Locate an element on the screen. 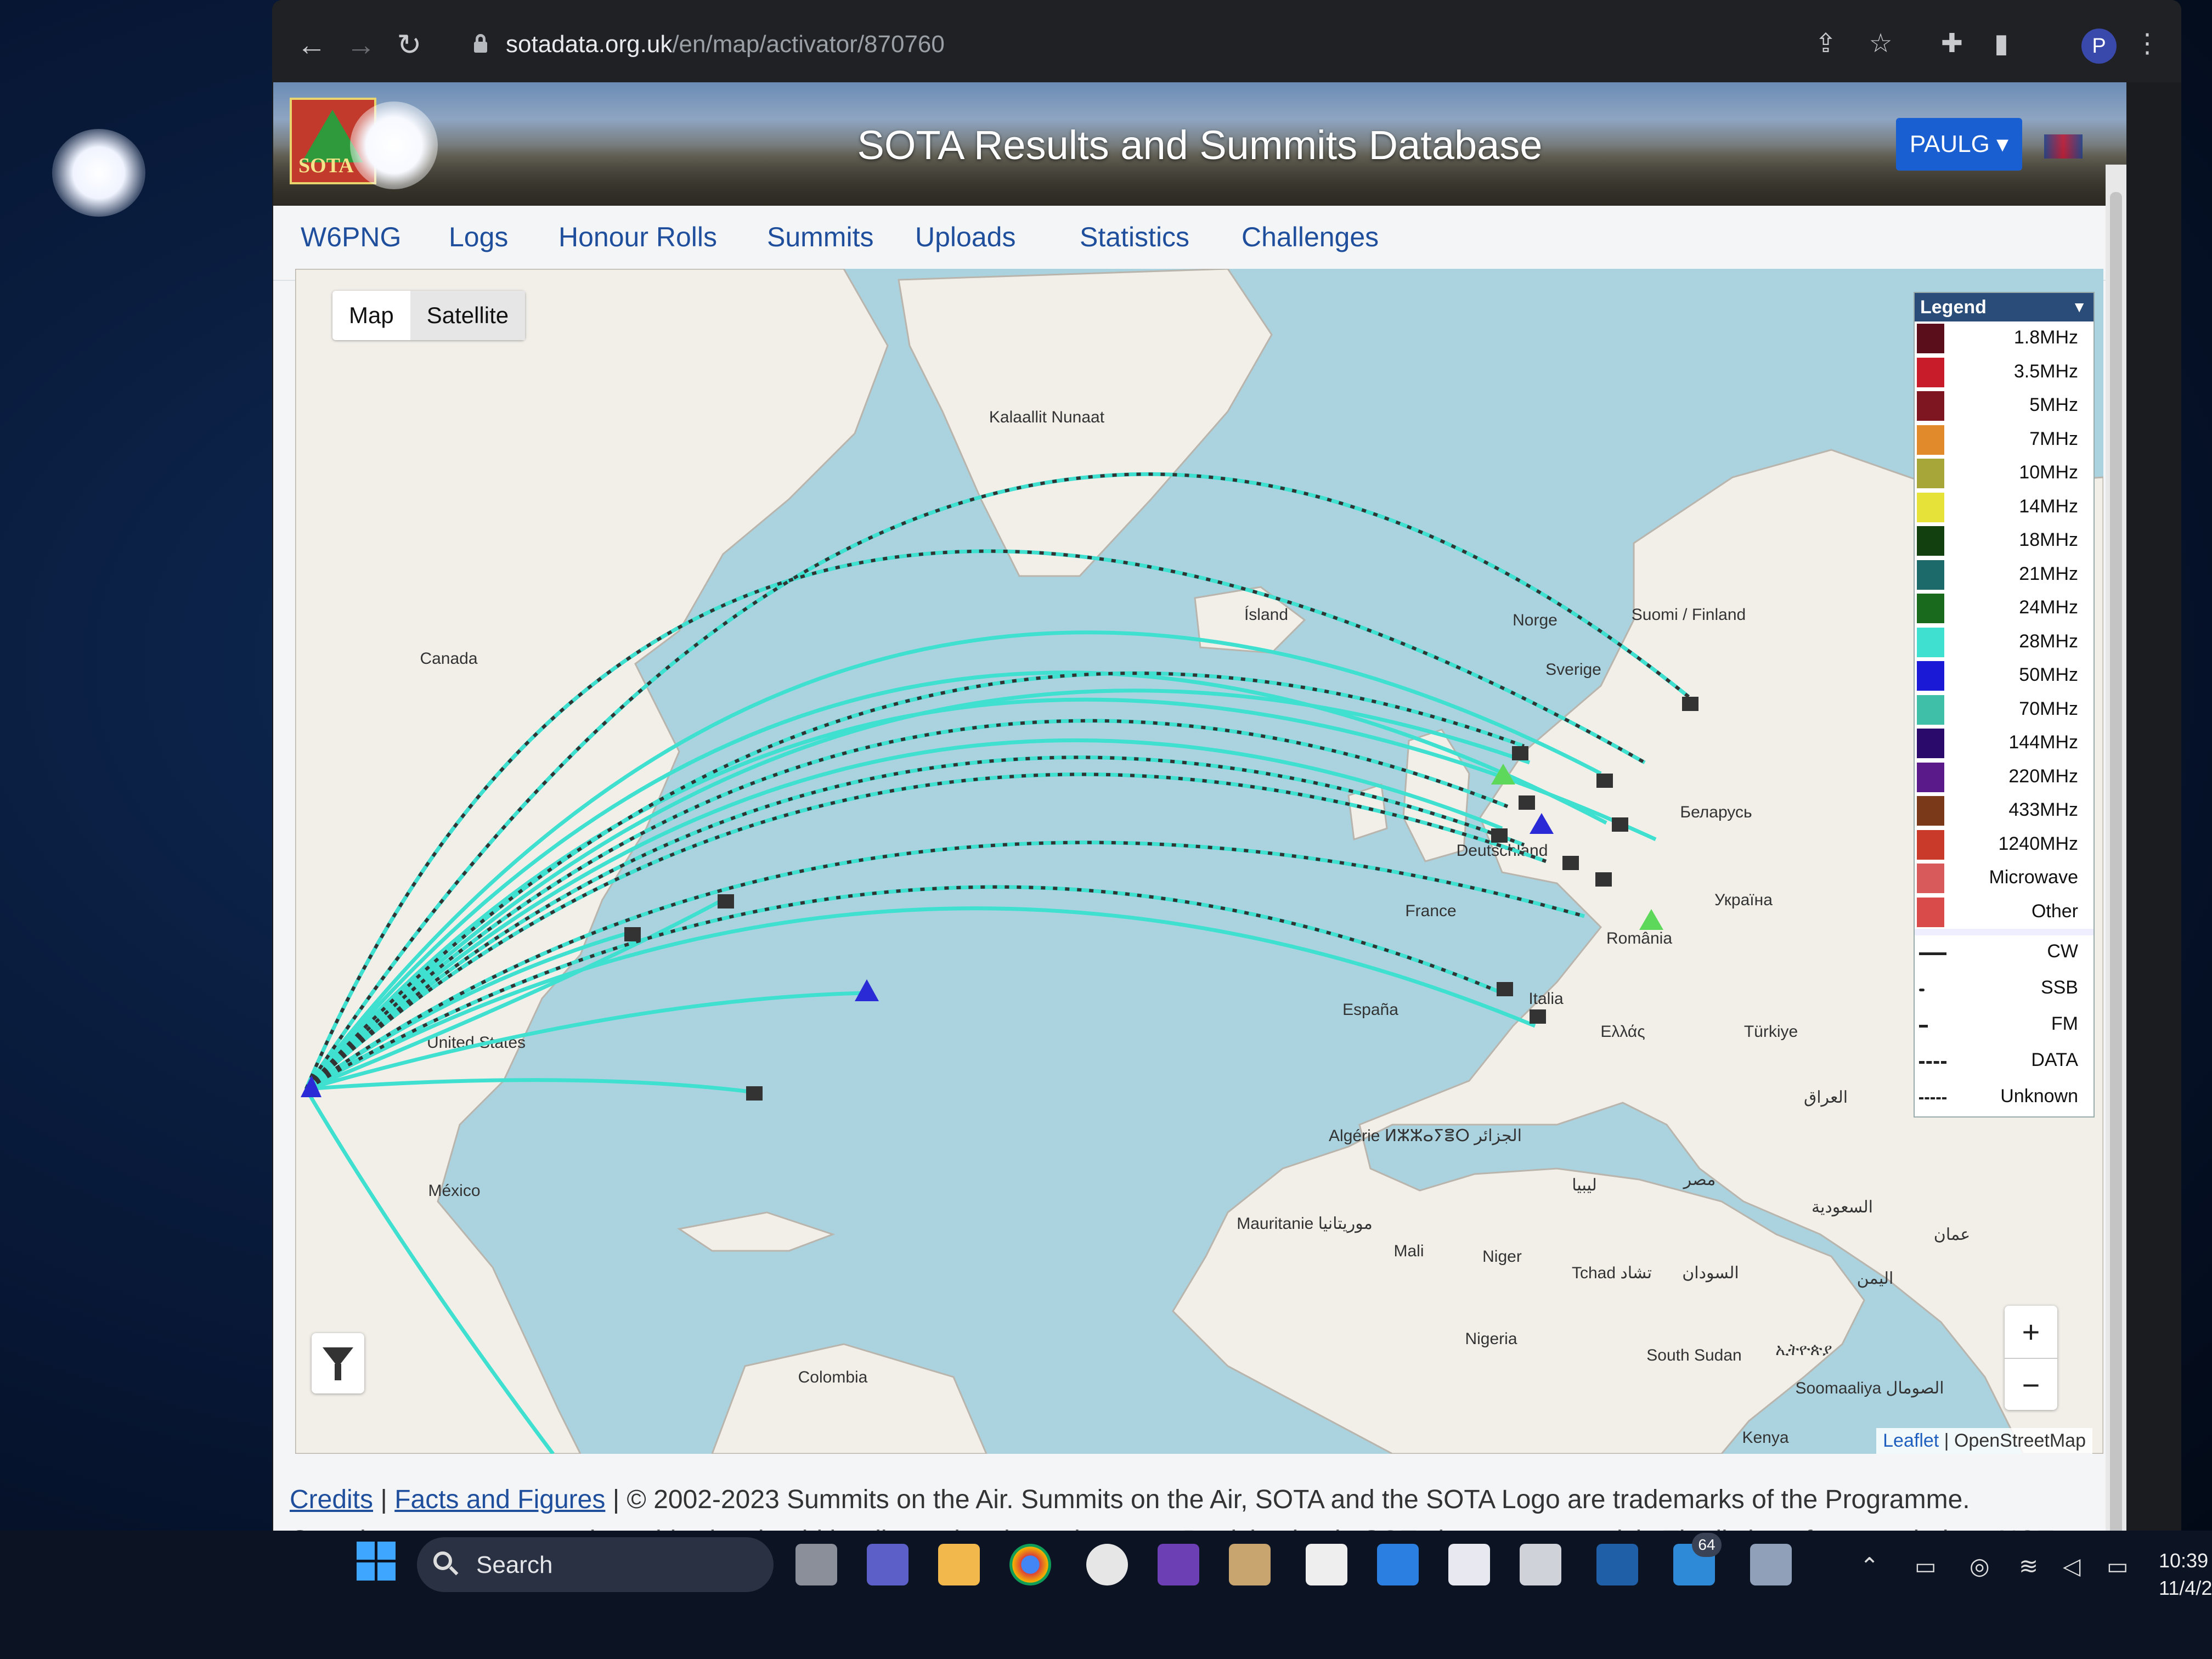  summit-marker is located at coordinates (867, 990).